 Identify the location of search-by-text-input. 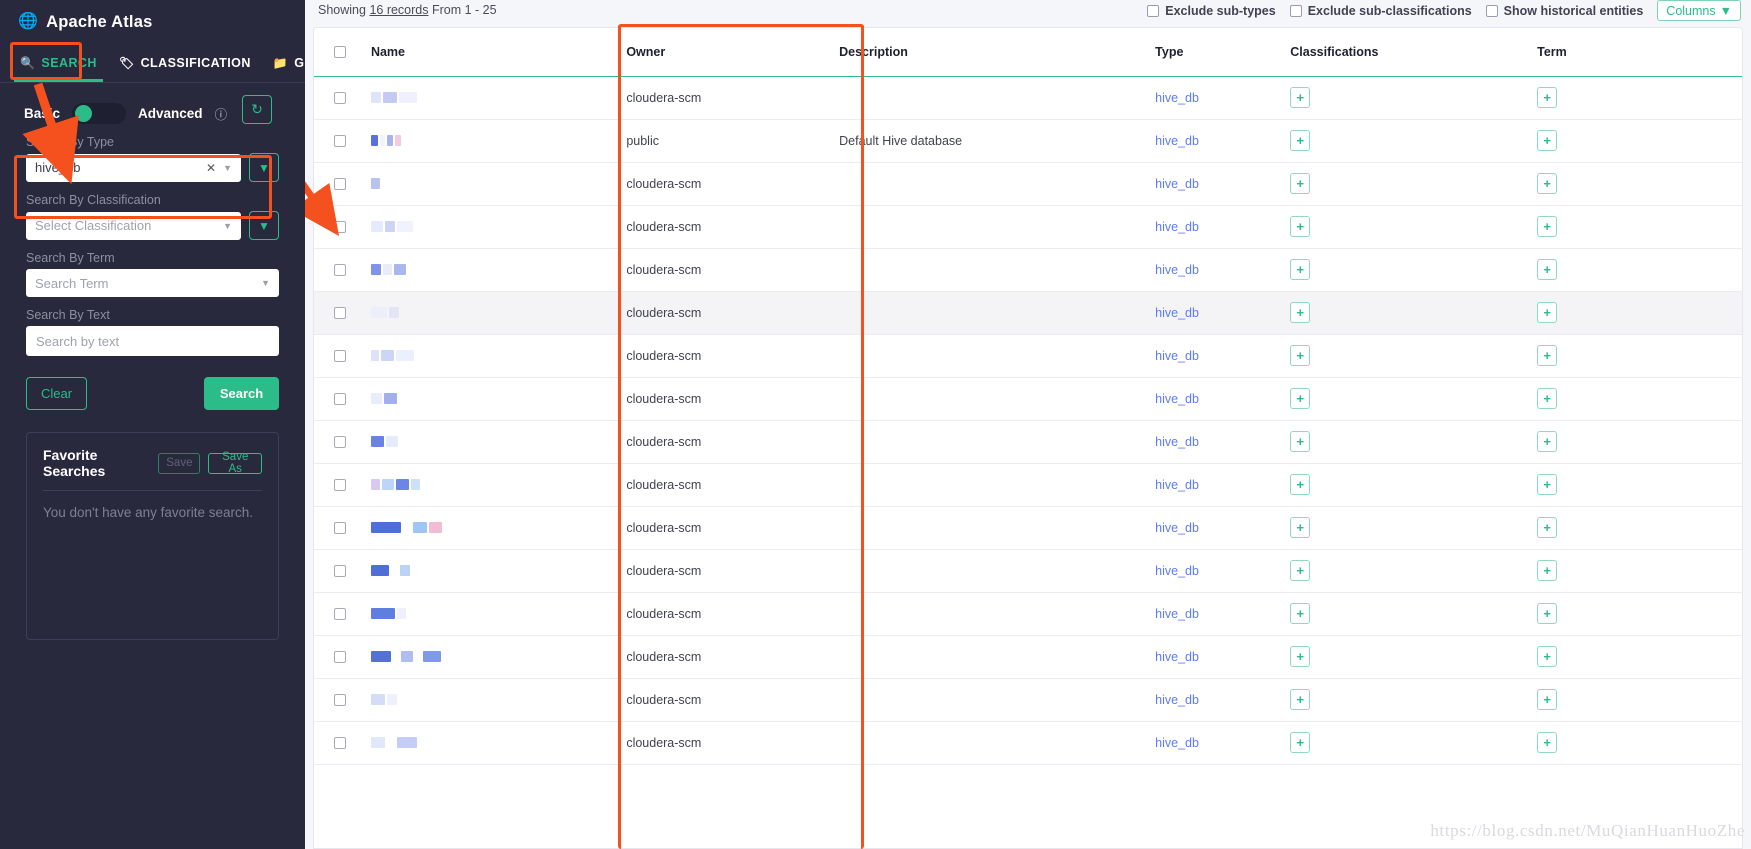
(152, 341).